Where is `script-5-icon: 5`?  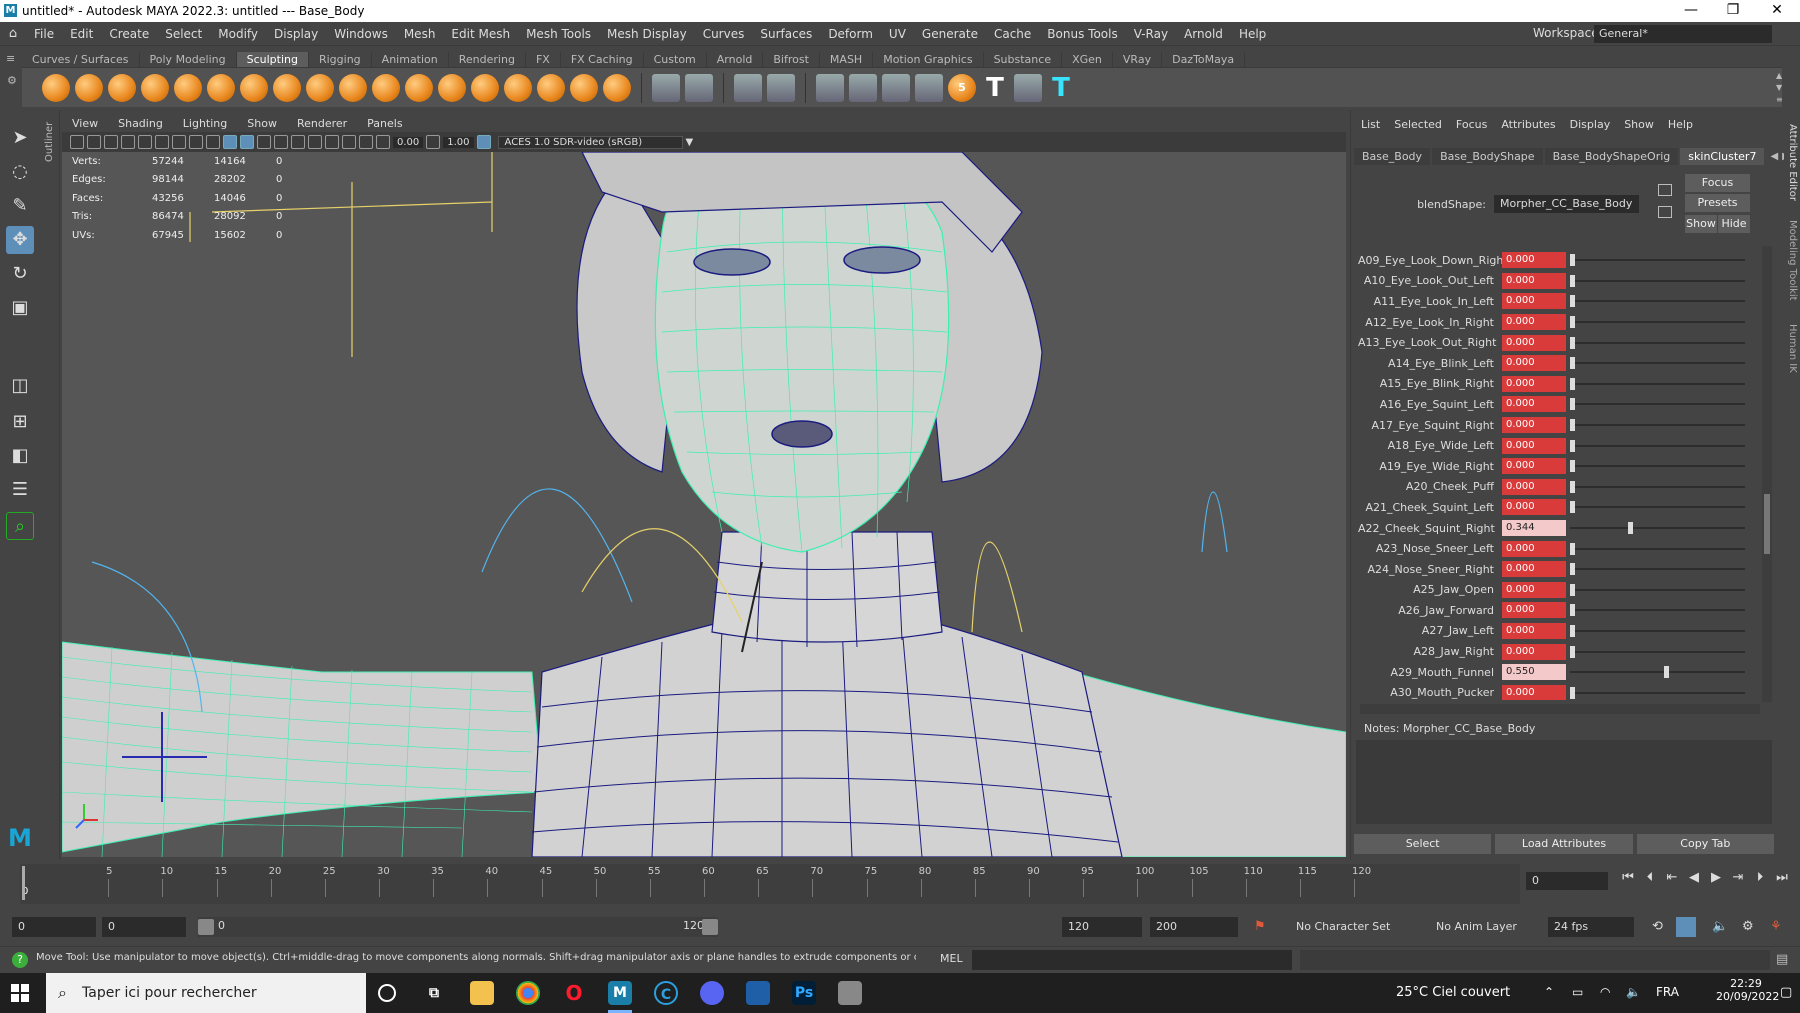 script-5-icon: 5 is located at coordinates (962, 87).